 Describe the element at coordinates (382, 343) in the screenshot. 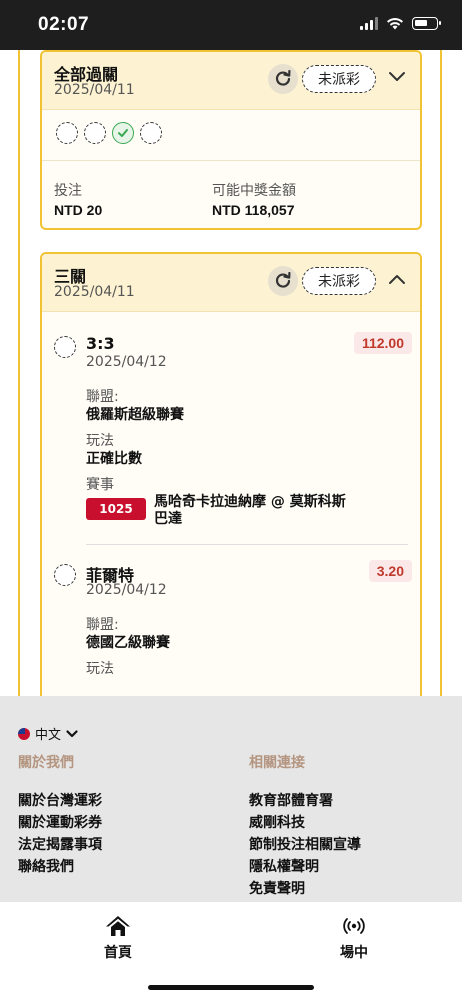

I see `odds-badge: 112.00` at that location.